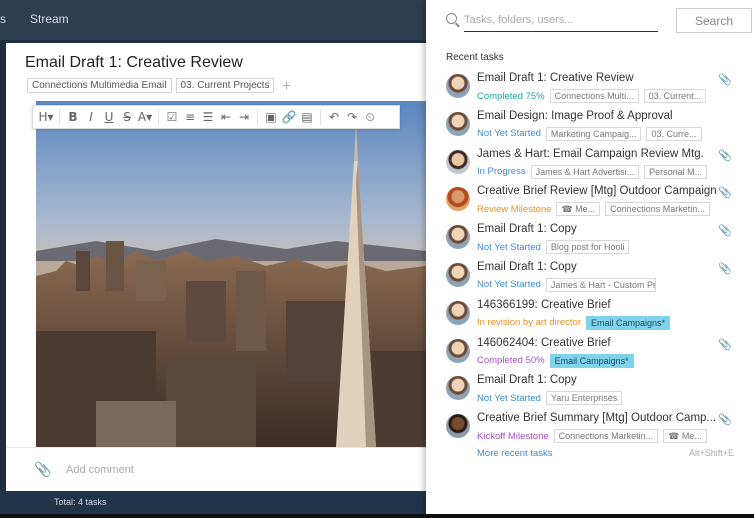 The height and width of the screenshot is (518, 754). What do you see at coordinates (529, 323) in the screenshot?
I see `status-label: In revision by art director` at bounding box center [529, 323].